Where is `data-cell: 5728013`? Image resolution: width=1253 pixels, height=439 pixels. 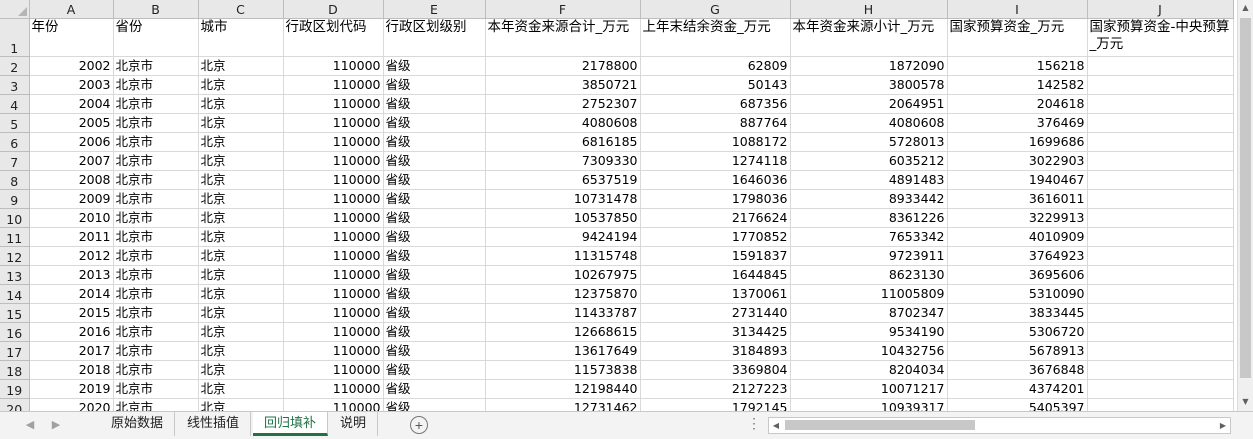
data-cell: 5728013 is located at coordinates (869, 142).